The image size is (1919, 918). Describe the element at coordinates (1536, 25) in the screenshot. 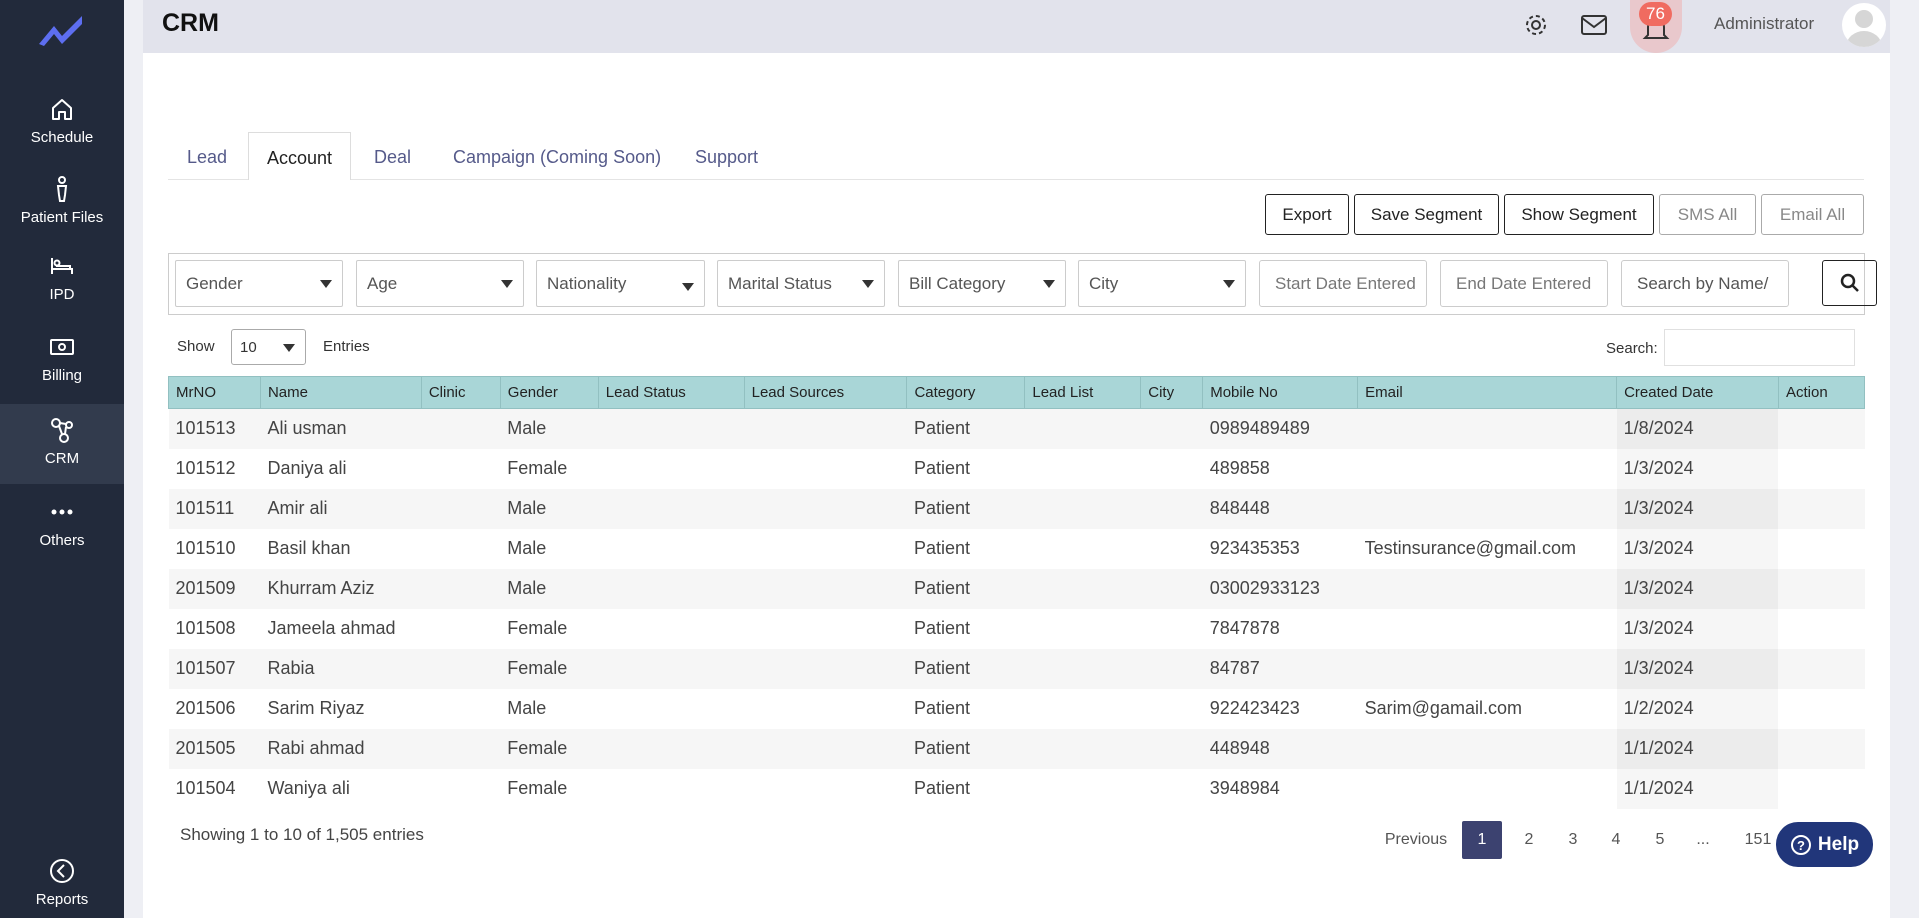

I see `settings-icon` at that location.